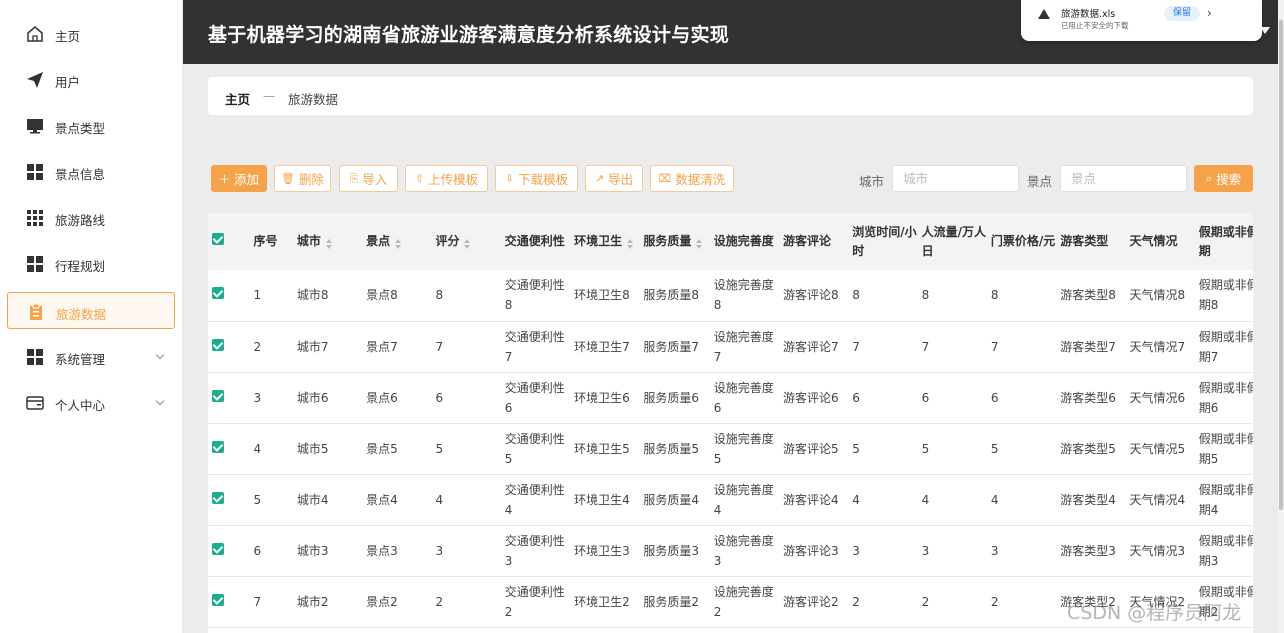 Image resolution: width=1284 pixels, height=633 pixels. I want to click on sidebar-item-users: 用户, so click(91, 79).